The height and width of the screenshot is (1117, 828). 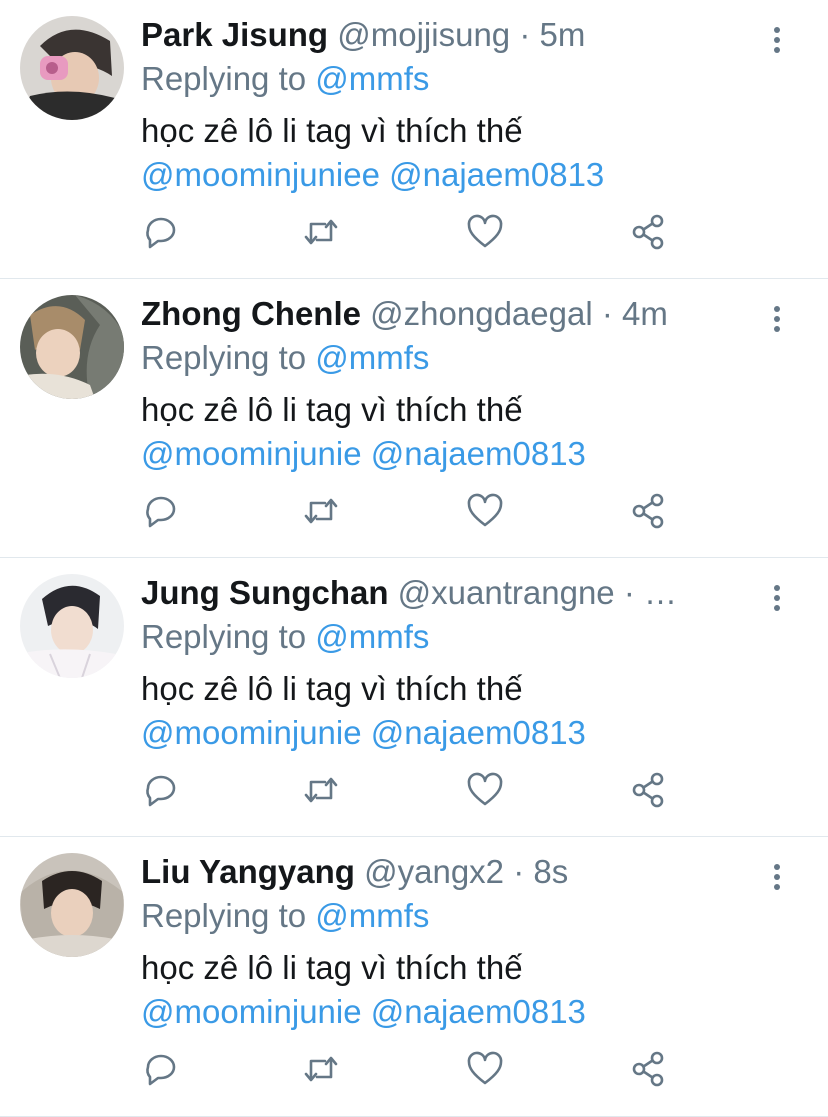 What do you see at coordinates (461, 34) in the screenshot?
I see `handle-and-time: @mojjisung · 5m` at bounding box center [461, 34].